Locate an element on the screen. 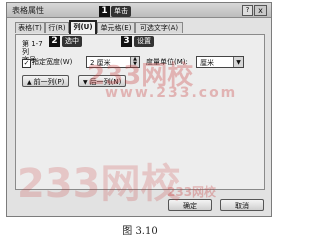 Image resolution: width=320 pixels, height=241 pixels. arrow-down-icon: ▼ is located at coordinates (85, 82).